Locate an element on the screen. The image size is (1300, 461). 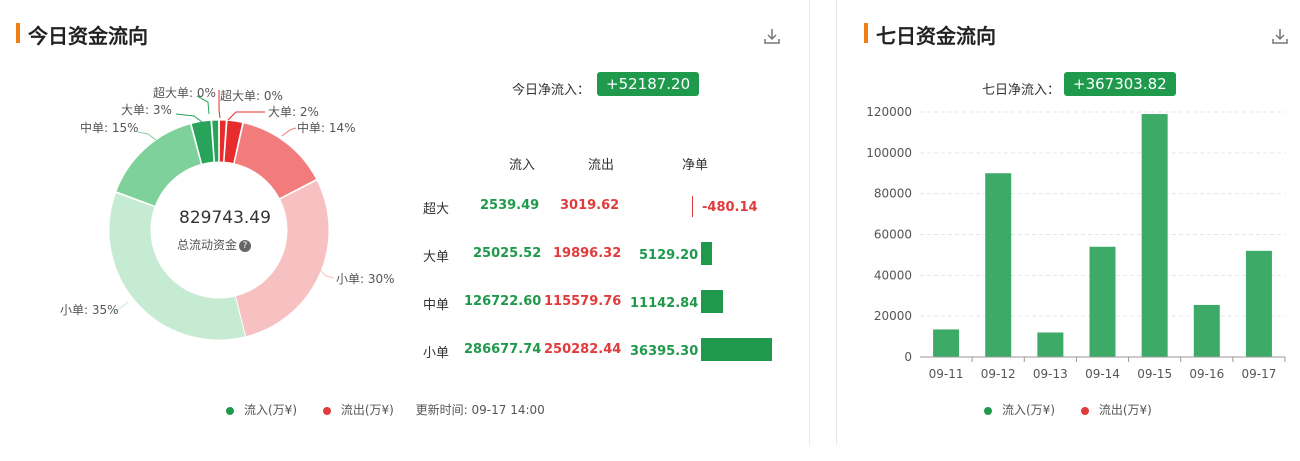
y-tick-label: 120000 is located at coordinates (889, 112).